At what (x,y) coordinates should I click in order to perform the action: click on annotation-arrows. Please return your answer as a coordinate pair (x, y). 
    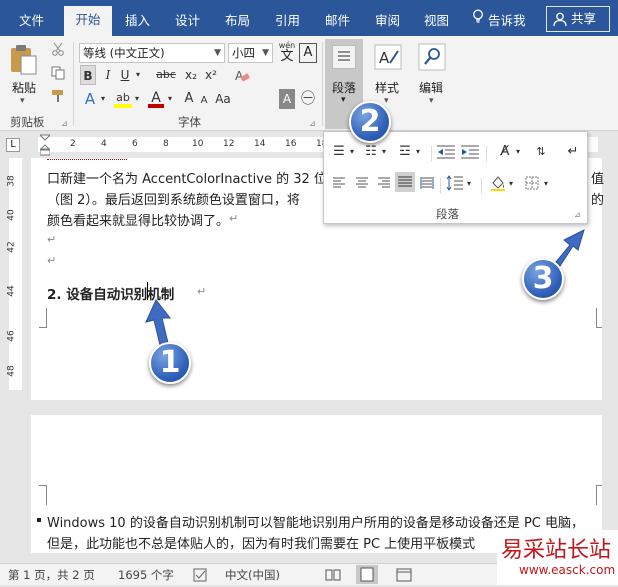
    Looking at the image, I should click on (365, 287).